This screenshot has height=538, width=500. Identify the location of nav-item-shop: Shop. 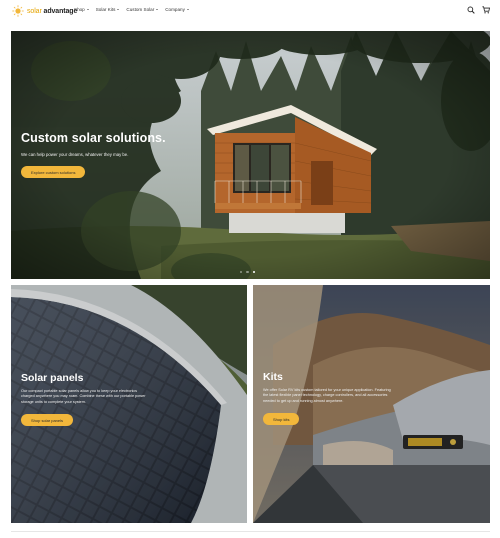
(81, 9).